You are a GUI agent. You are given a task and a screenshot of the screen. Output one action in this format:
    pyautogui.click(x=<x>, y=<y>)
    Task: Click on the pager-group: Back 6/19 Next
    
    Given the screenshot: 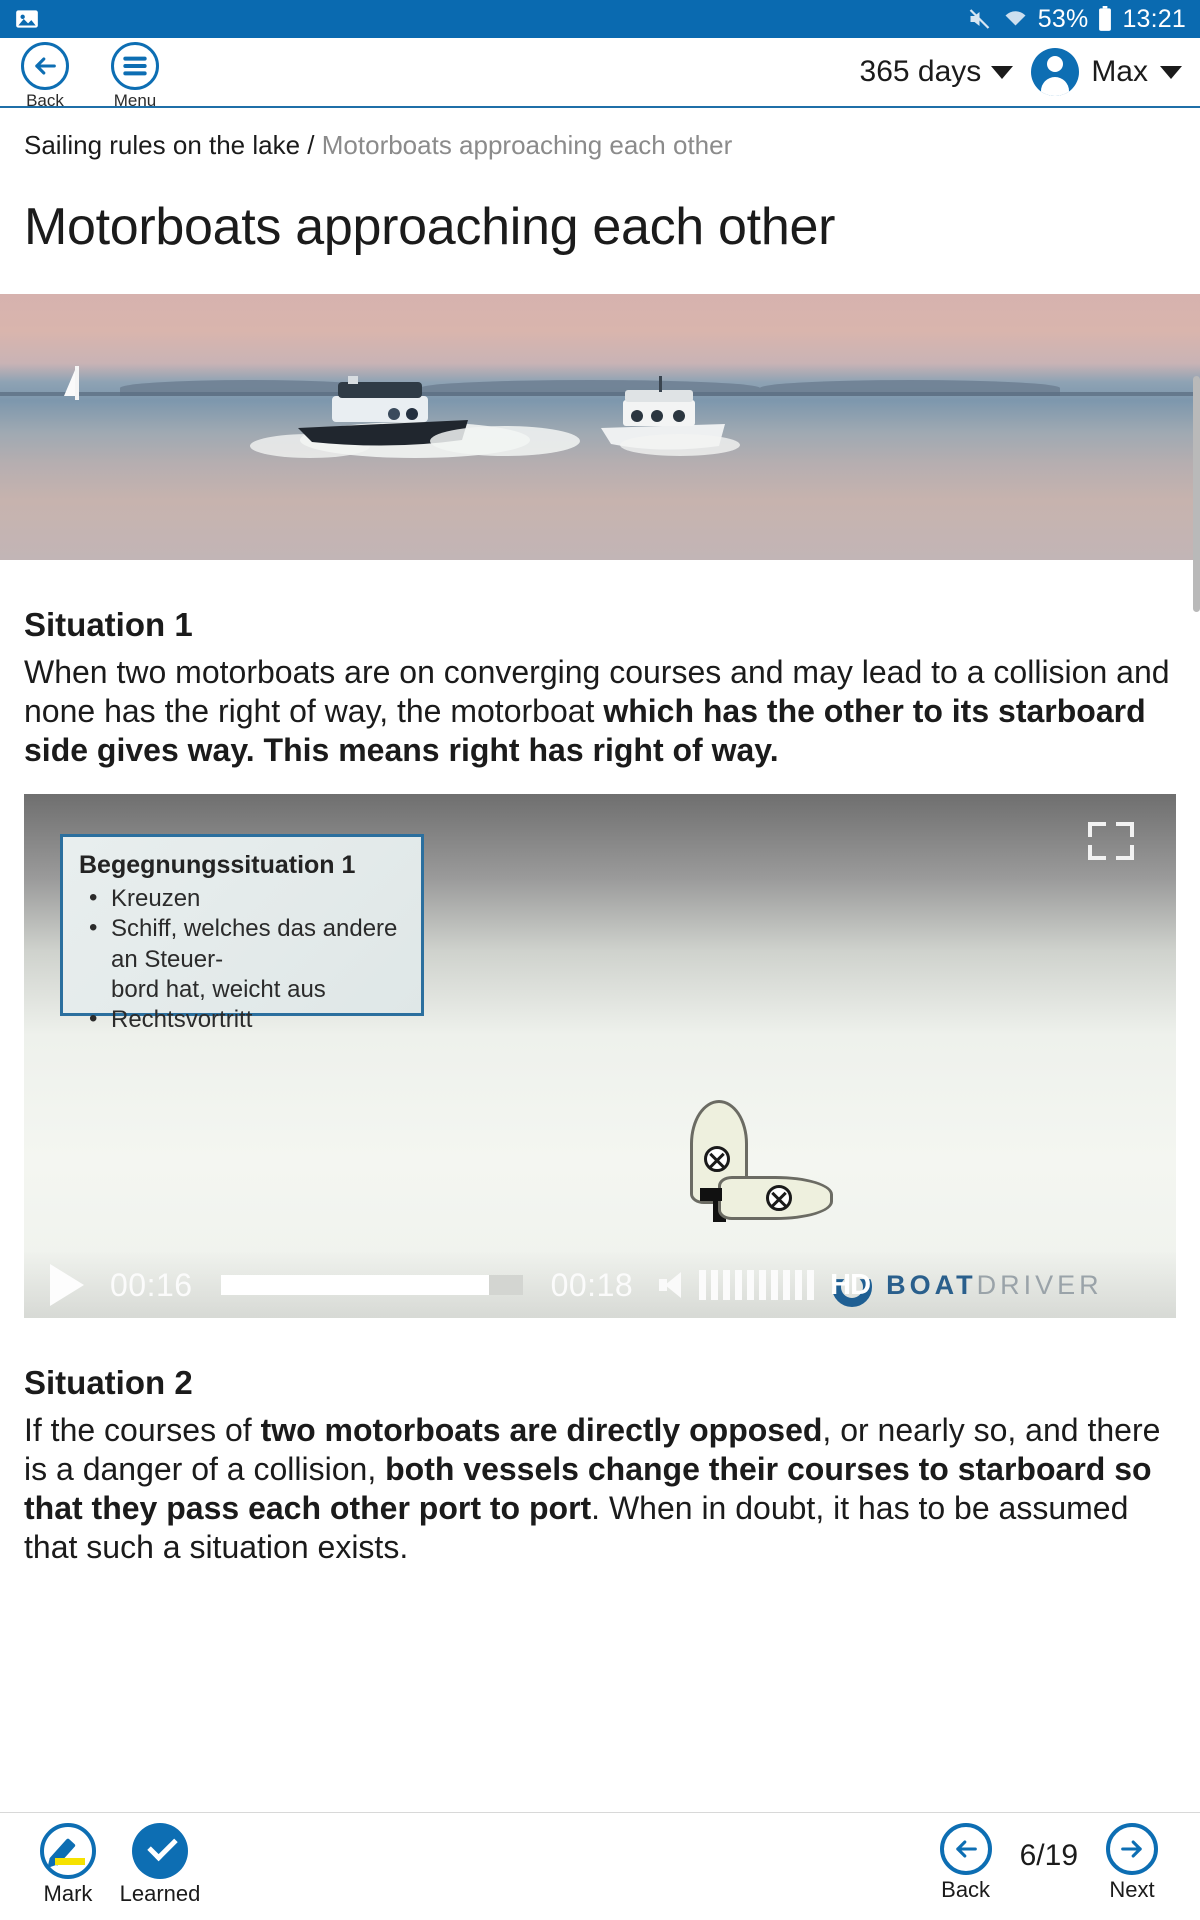 What is the action you would take?
    pyautogui.click(x=1049, y=1863)
    